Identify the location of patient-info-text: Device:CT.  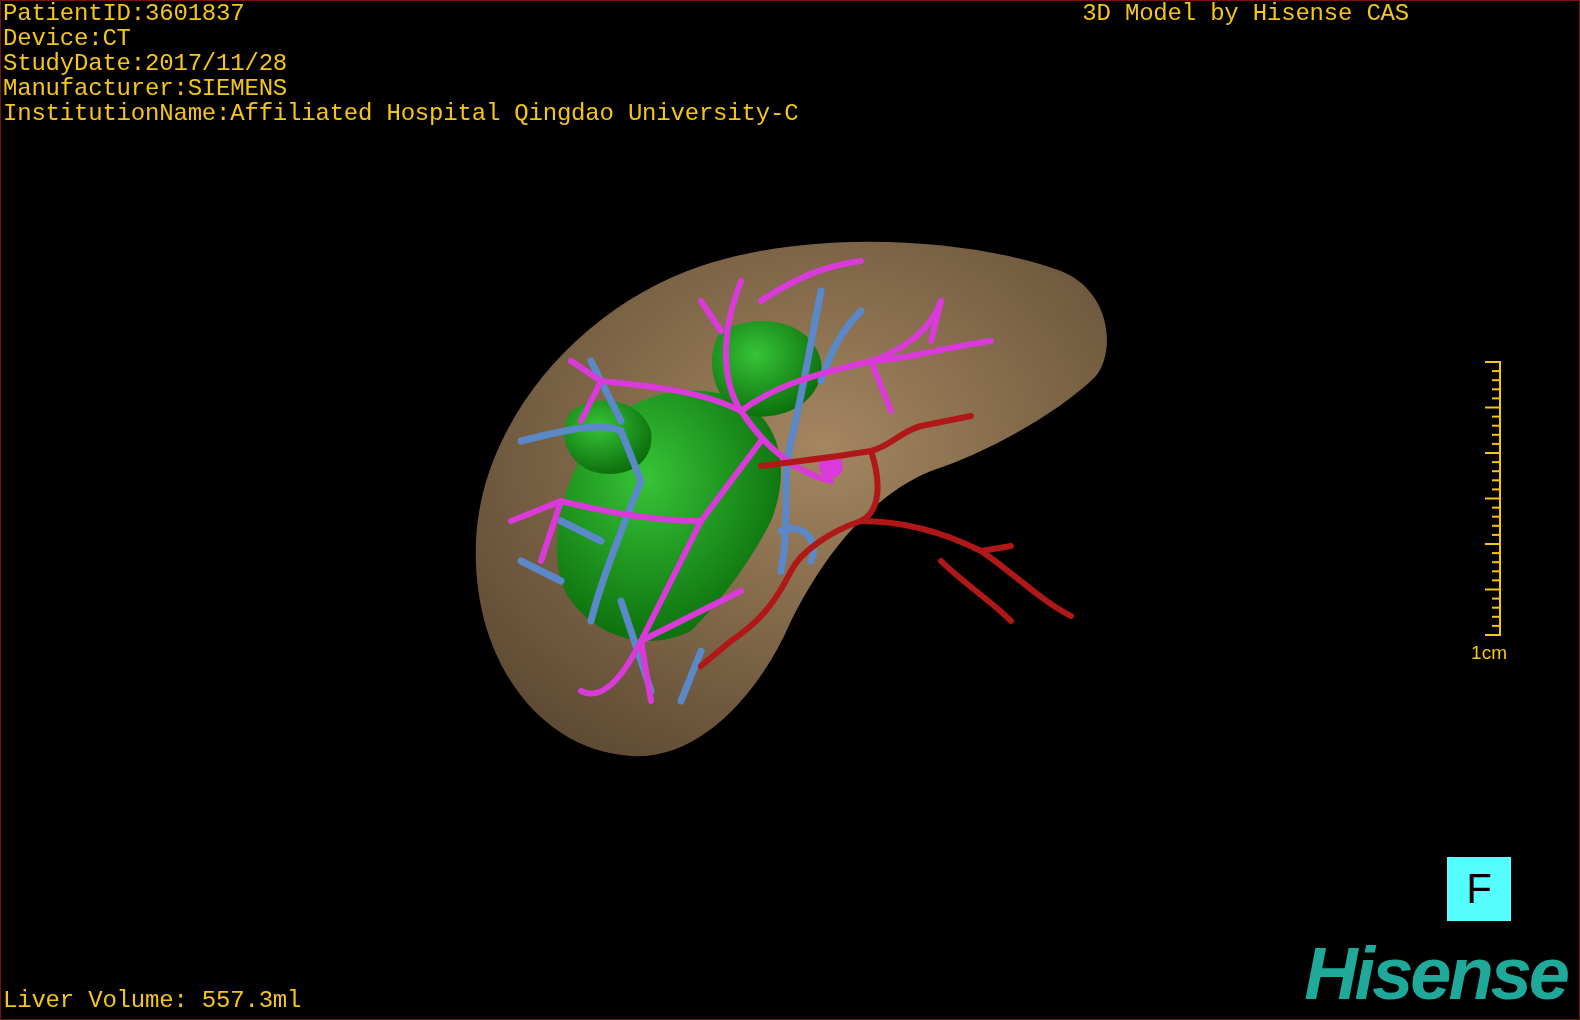
(67, 38).